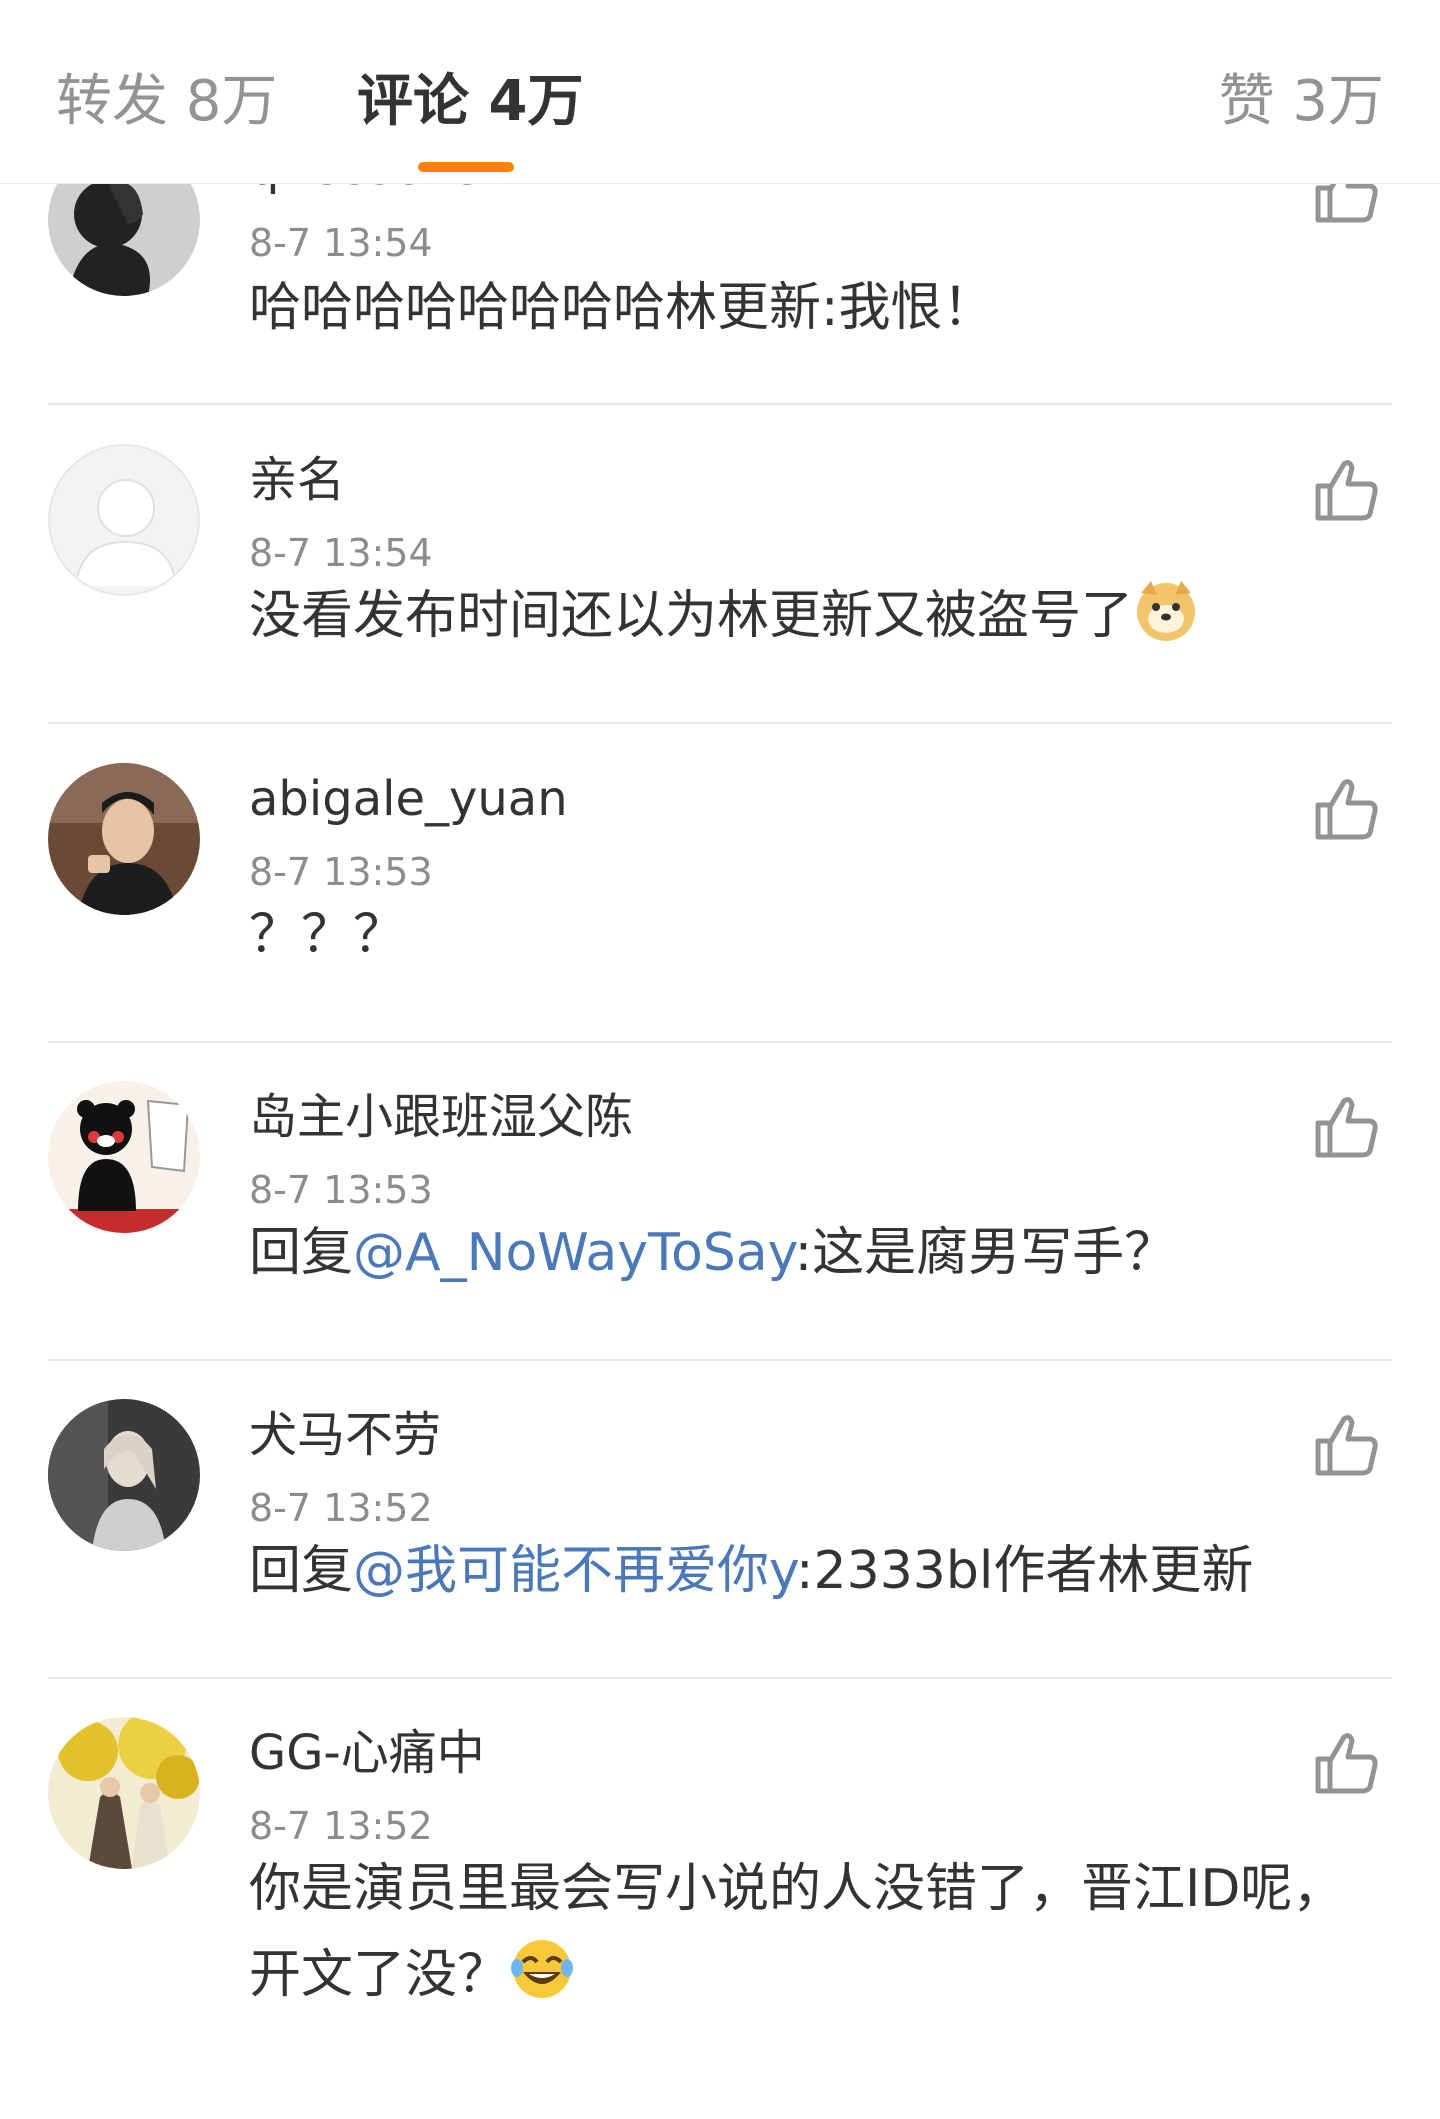  I want to click on comment-text-body: ？？？, so click(327, 935).